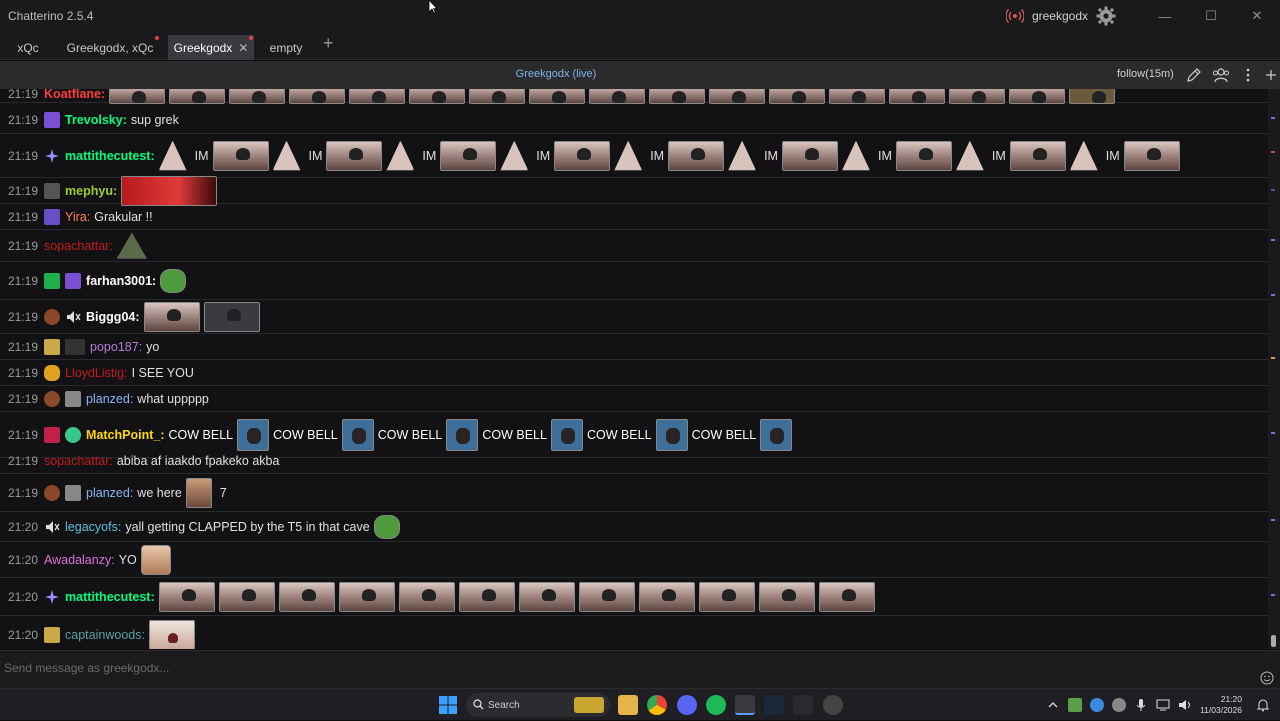  What do you see at coordinates (1273, 641) in the screenshot?
I see `scrollbar-thumb` at bounding box center [1273, 641].